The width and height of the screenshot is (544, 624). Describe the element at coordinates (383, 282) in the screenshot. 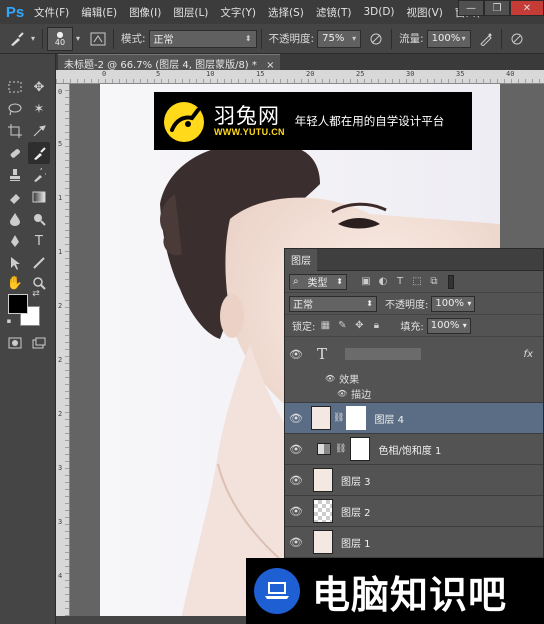

I see `adjustment-filter-icon: ◐` at that location.